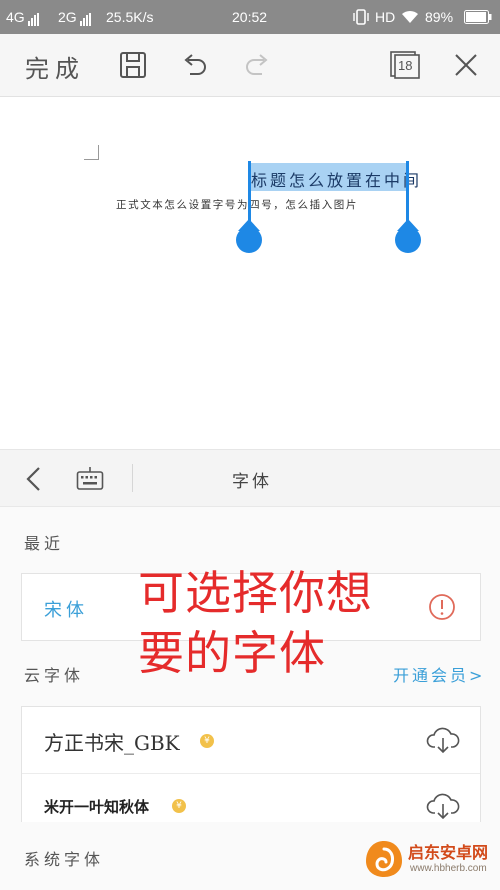  Describe the element at coordinates (478, 18) in the screenshot. I see `battery-icon` at that location.